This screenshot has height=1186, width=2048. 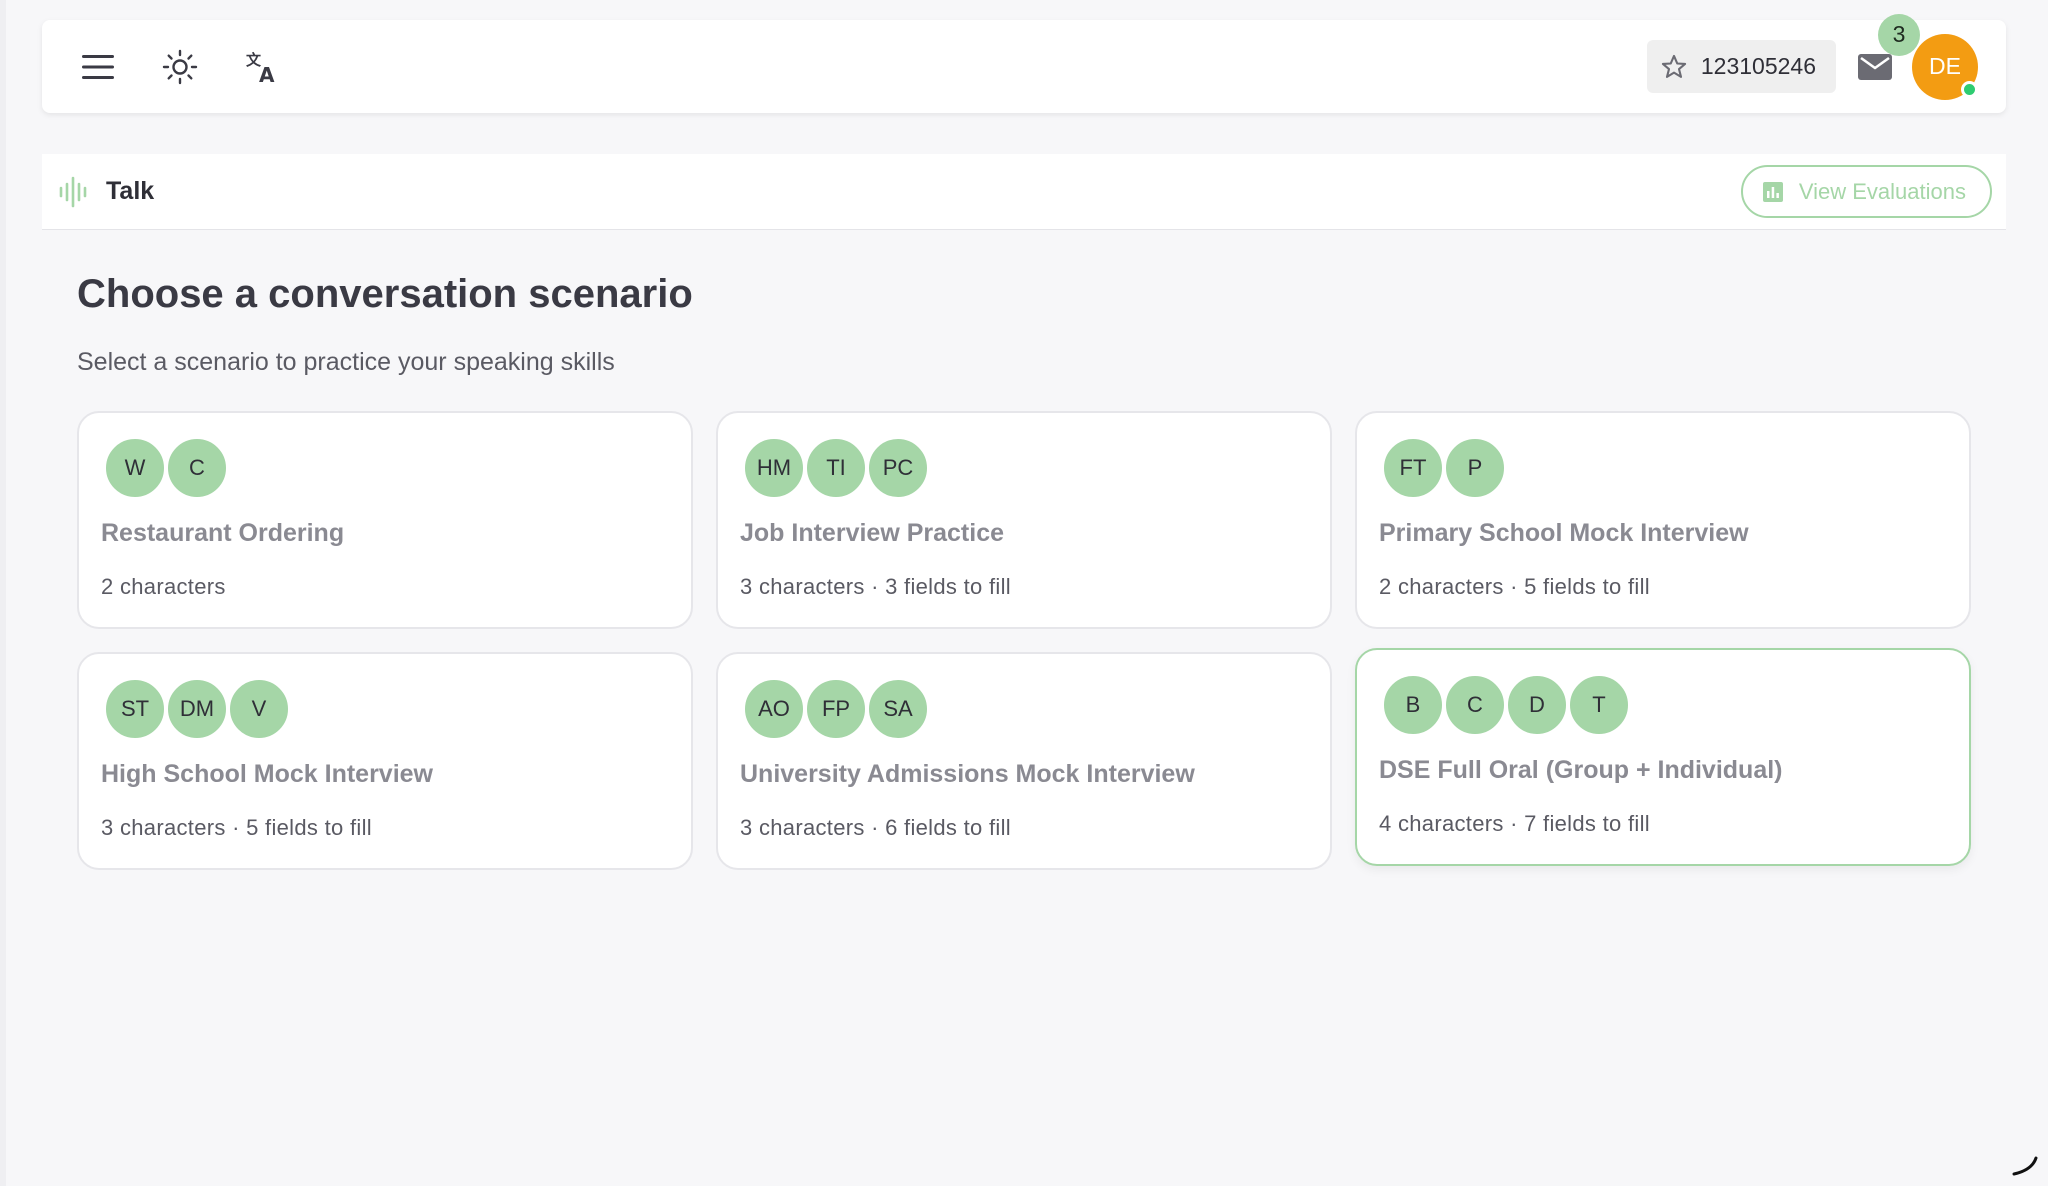 I want to click on menu-button, so click(x=98, y=67).